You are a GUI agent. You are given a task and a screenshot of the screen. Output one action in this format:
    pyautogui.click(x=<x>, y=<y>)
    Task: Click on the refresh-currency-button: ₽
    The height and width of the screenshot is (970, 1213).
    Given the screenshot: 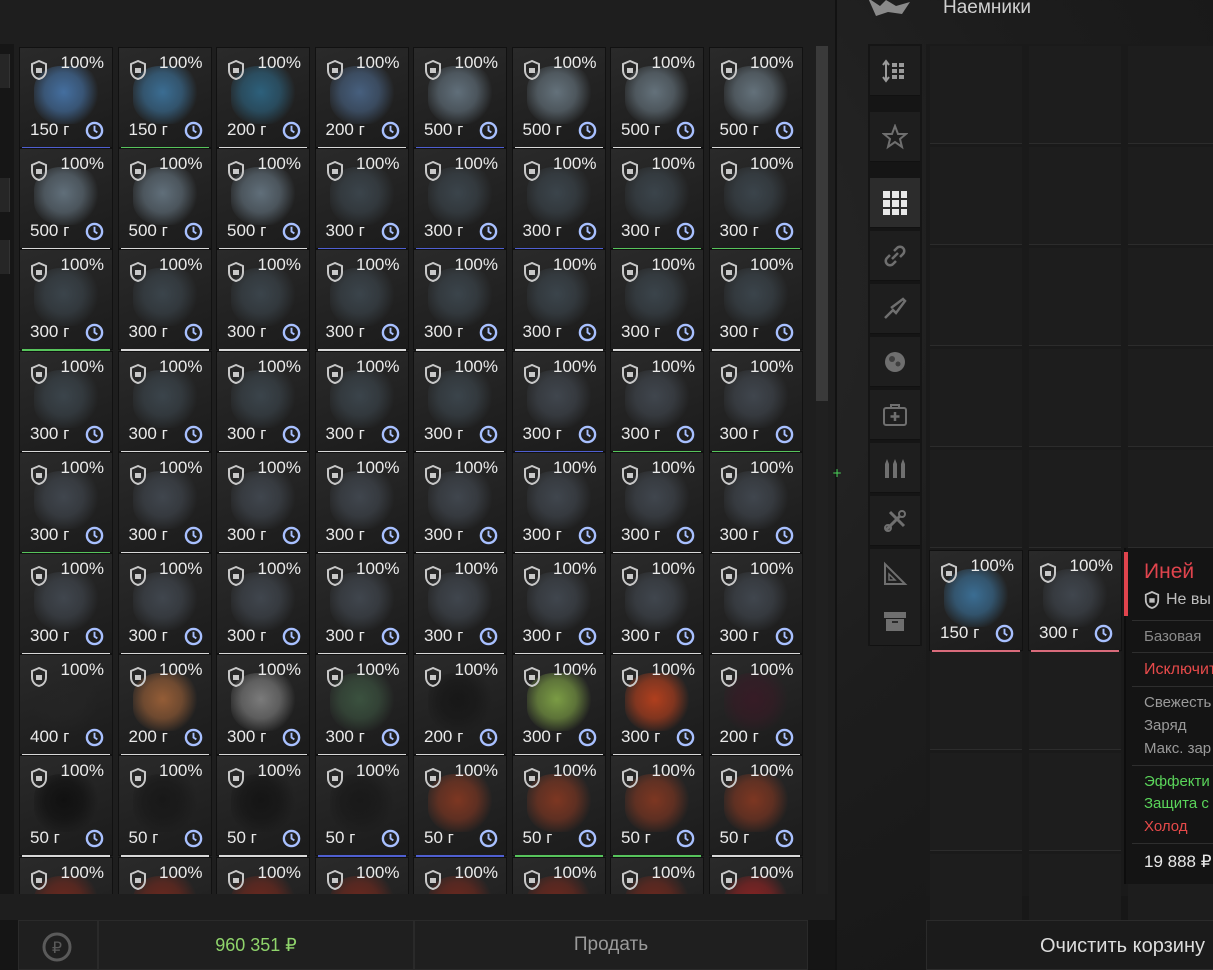 What is the action you would take?
    pyautogui.click(x=58, y=945)
    